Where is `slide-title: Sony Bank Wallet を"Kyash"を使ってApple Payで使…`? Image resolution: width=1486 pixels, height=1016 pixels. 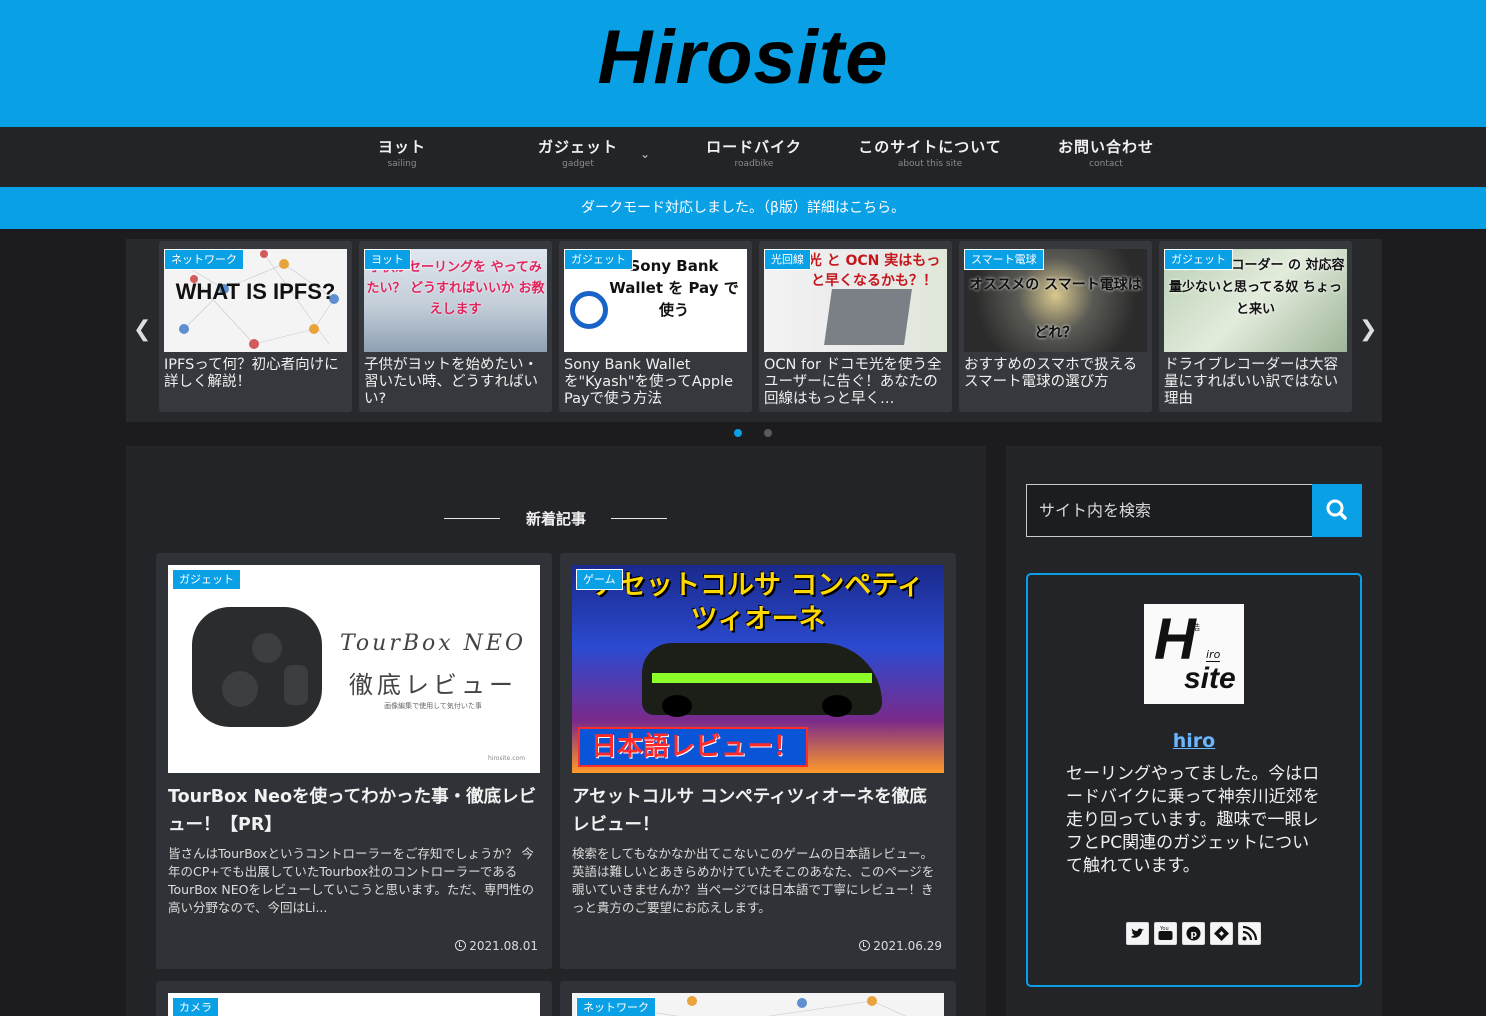
slide-title: Sony Bank Wallet を"Kyash"を使ってApple Payで使… is located at coordinates (649, 382).